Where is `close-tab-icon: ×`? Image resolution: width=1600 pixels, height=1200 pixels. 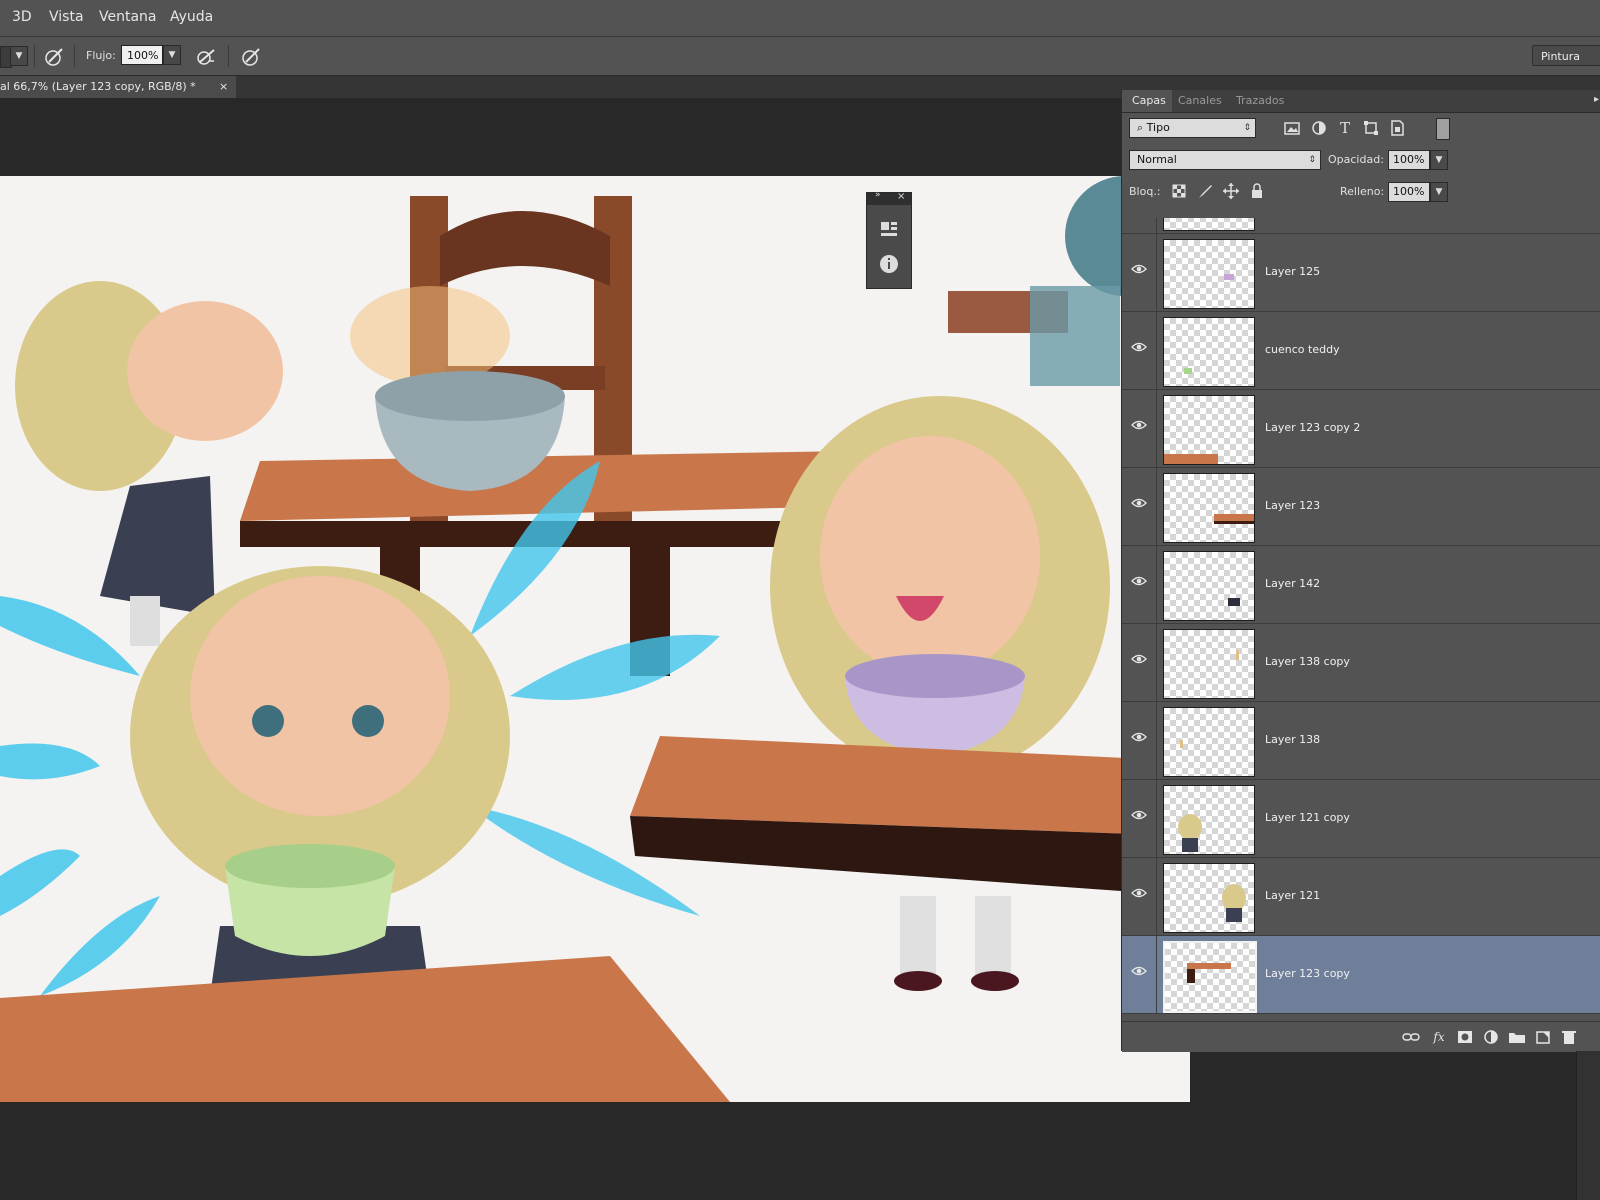 close-tab-icon: × is located at coordinates (223, 87).